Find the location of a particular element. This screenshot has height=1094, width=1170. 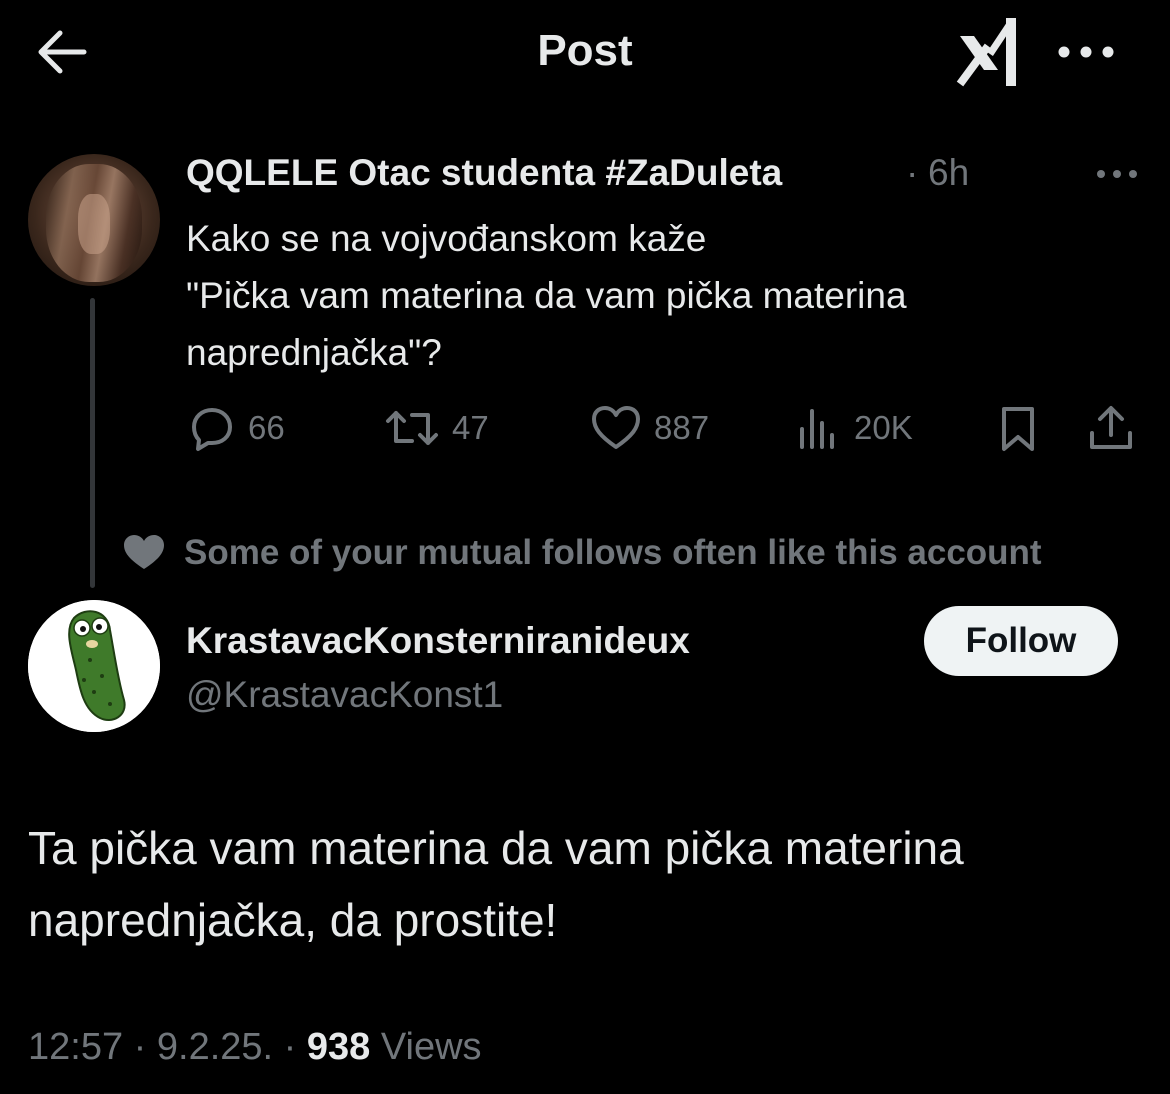

reply-icon is located at coordinates (212, 429).